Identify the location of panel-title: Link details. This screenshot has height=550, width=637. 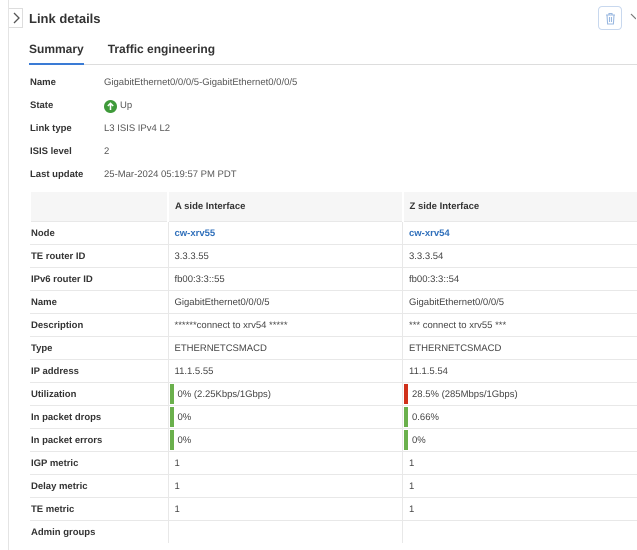
(65, 18).